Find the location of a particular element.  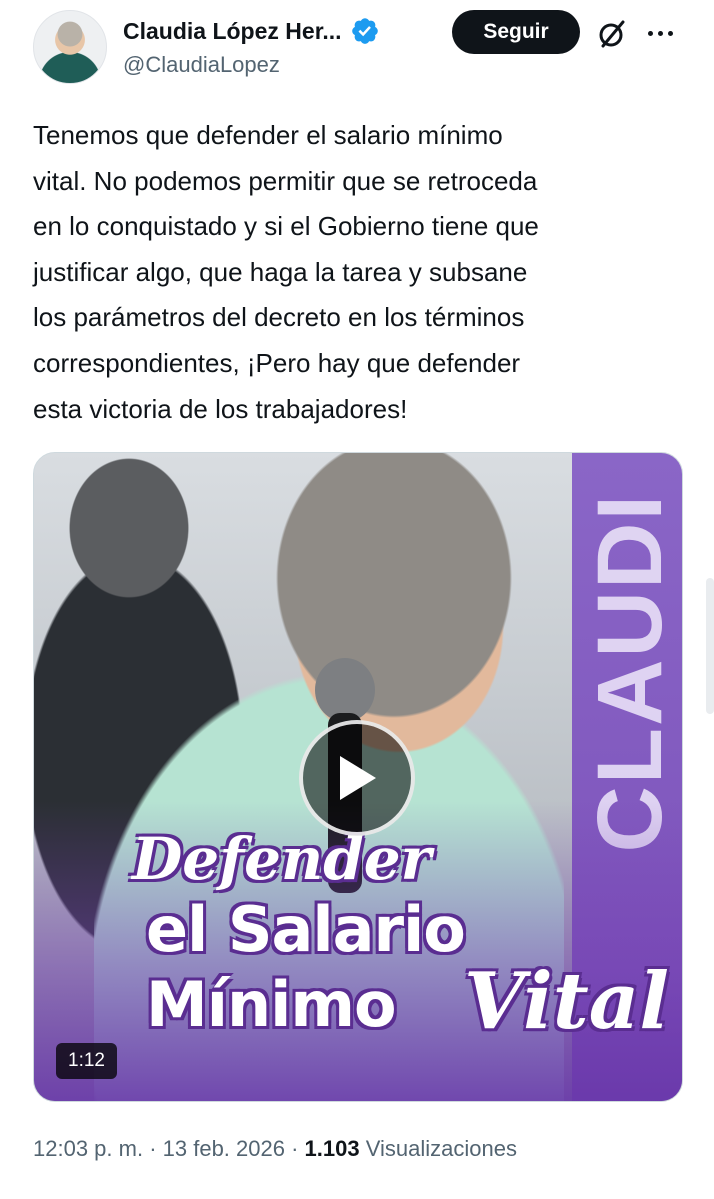

more-icon is located at coordinates (665, 33).